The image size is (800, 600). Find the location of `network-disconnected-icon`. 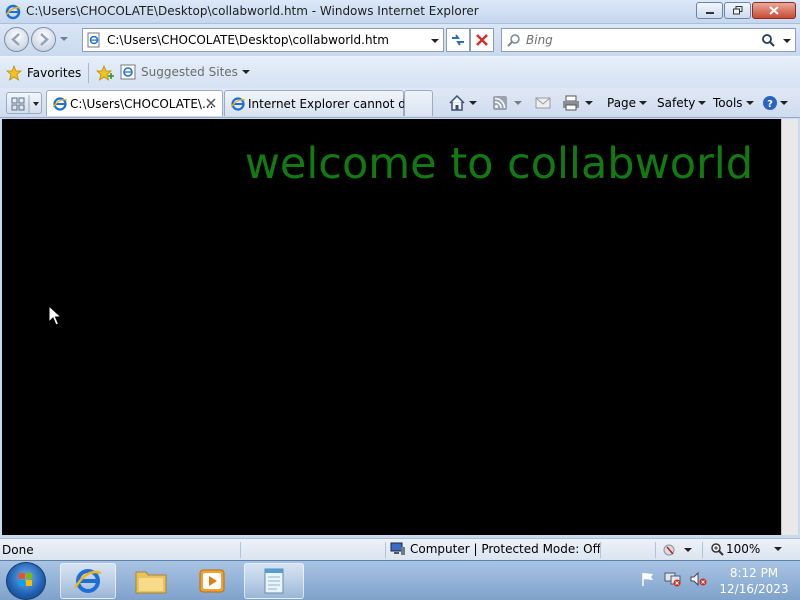

network-disconnected-icon is located at coordinates (673, 579).